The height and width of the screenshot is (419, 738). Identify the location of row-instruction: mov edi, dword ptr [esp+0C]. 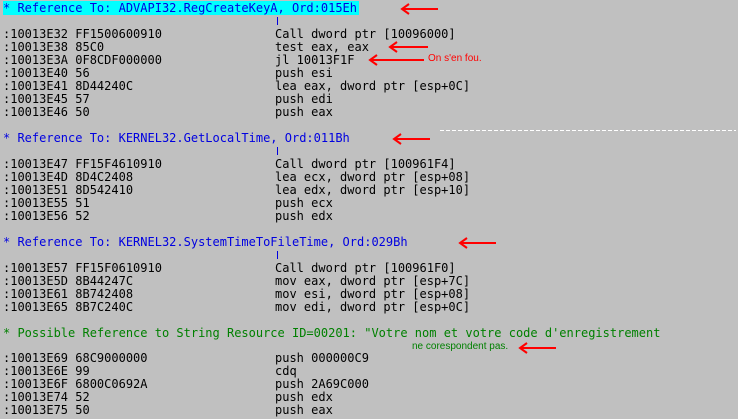
(373, 307).